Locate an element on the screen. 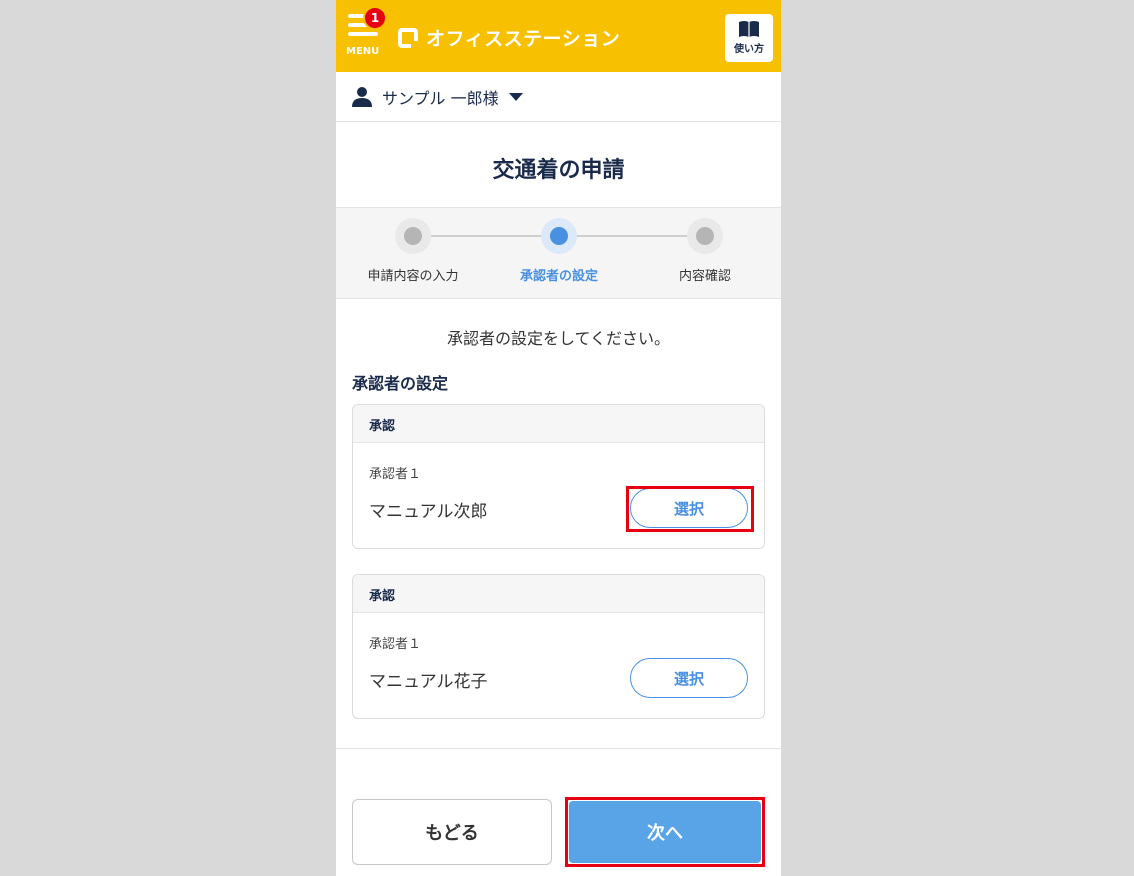 The width and height of the screenshot is (1134, 876). notification-badge: 1 is located at coordinates (375, 18).